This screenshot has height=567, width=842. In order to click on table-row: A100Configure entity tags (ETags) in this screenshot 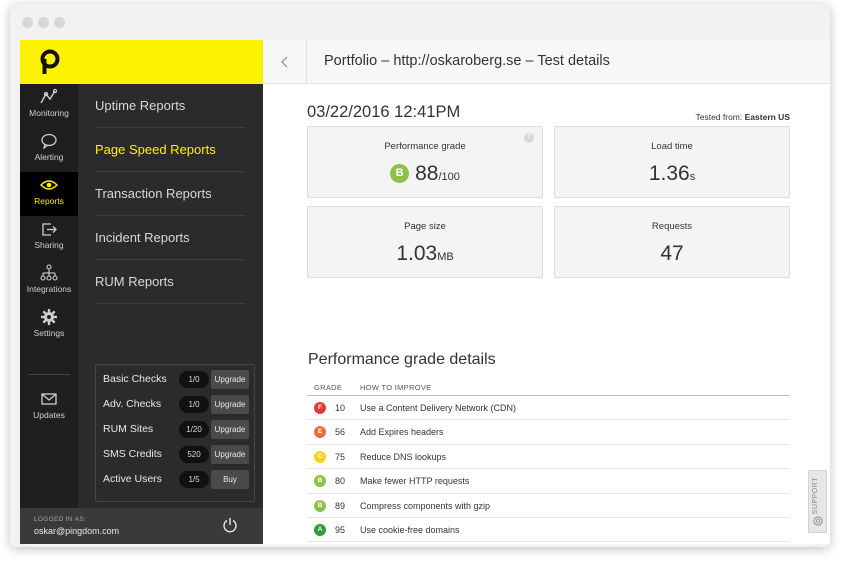, I will do `click(548, 543)`.